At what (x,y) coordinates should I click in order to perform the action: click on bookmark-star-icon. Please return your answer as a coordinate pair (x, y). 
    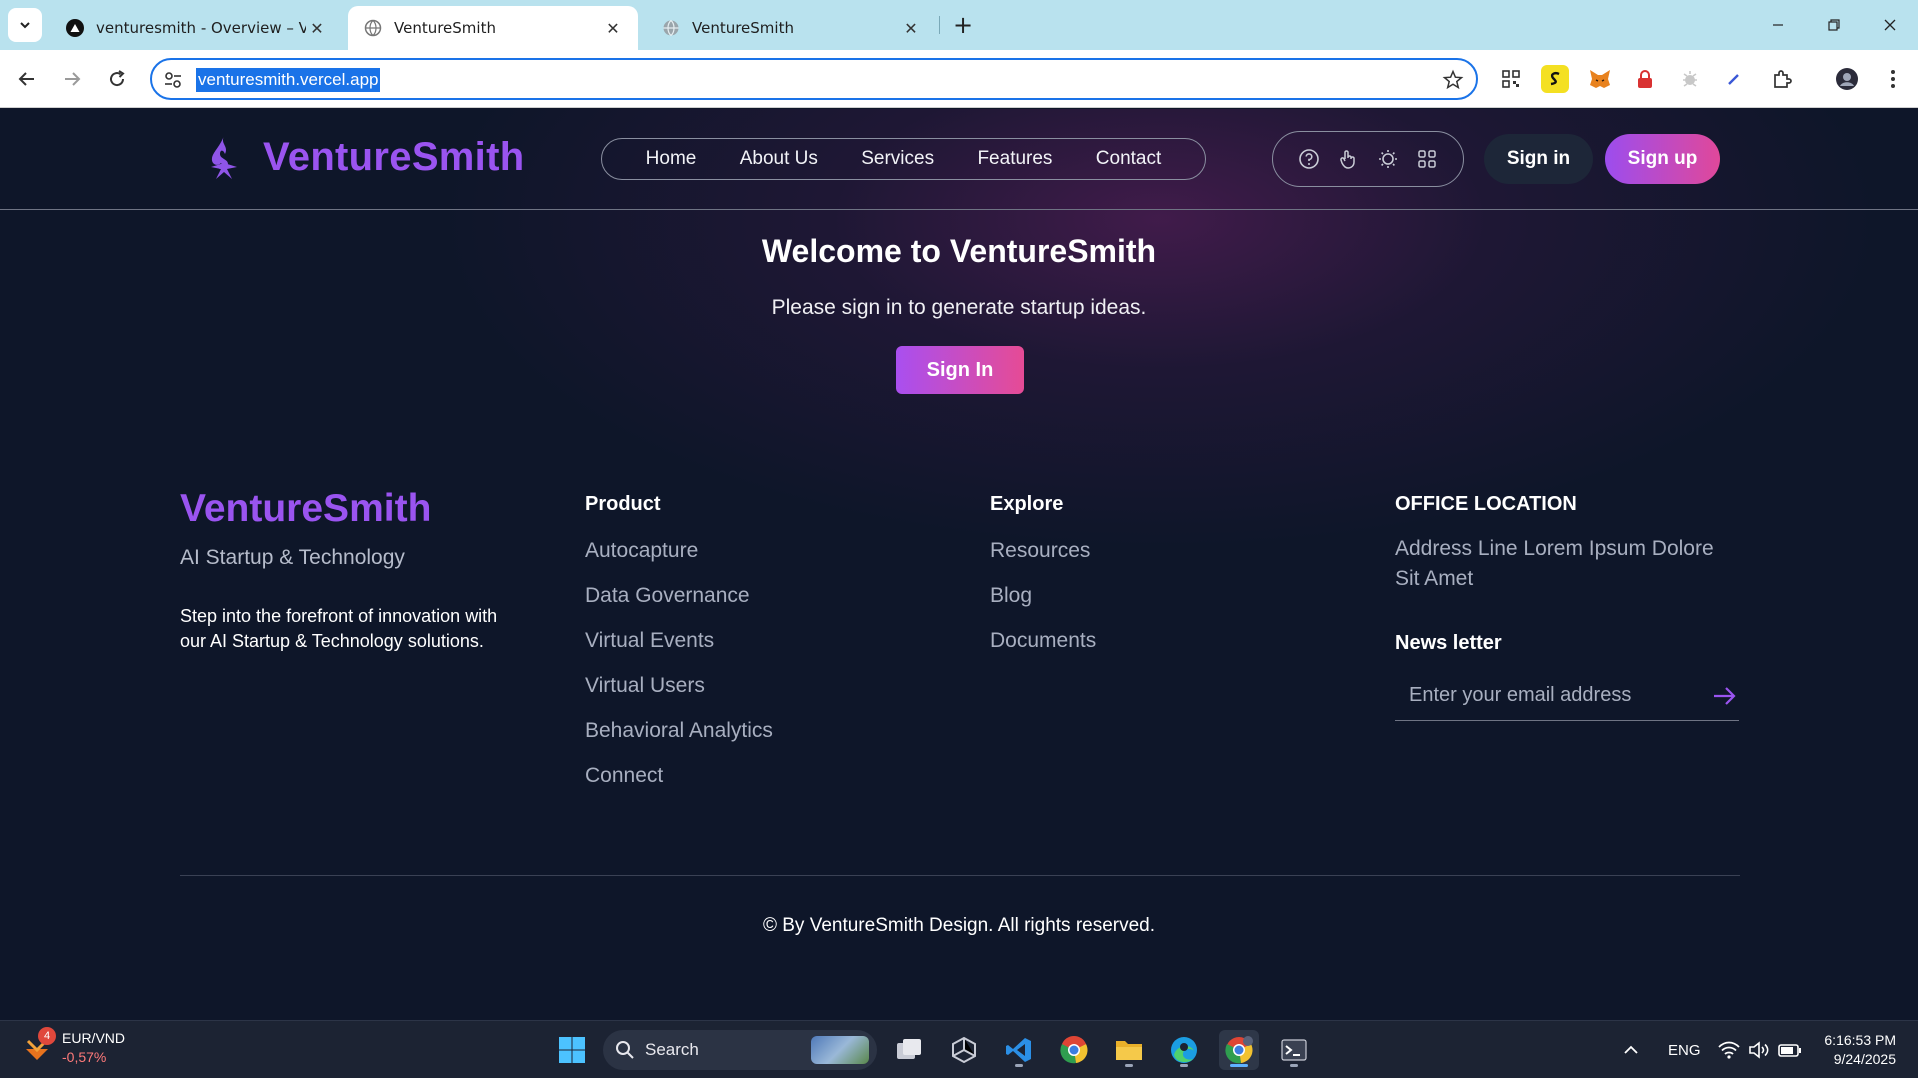
    Looking at the image, I should click on (1453, 80).